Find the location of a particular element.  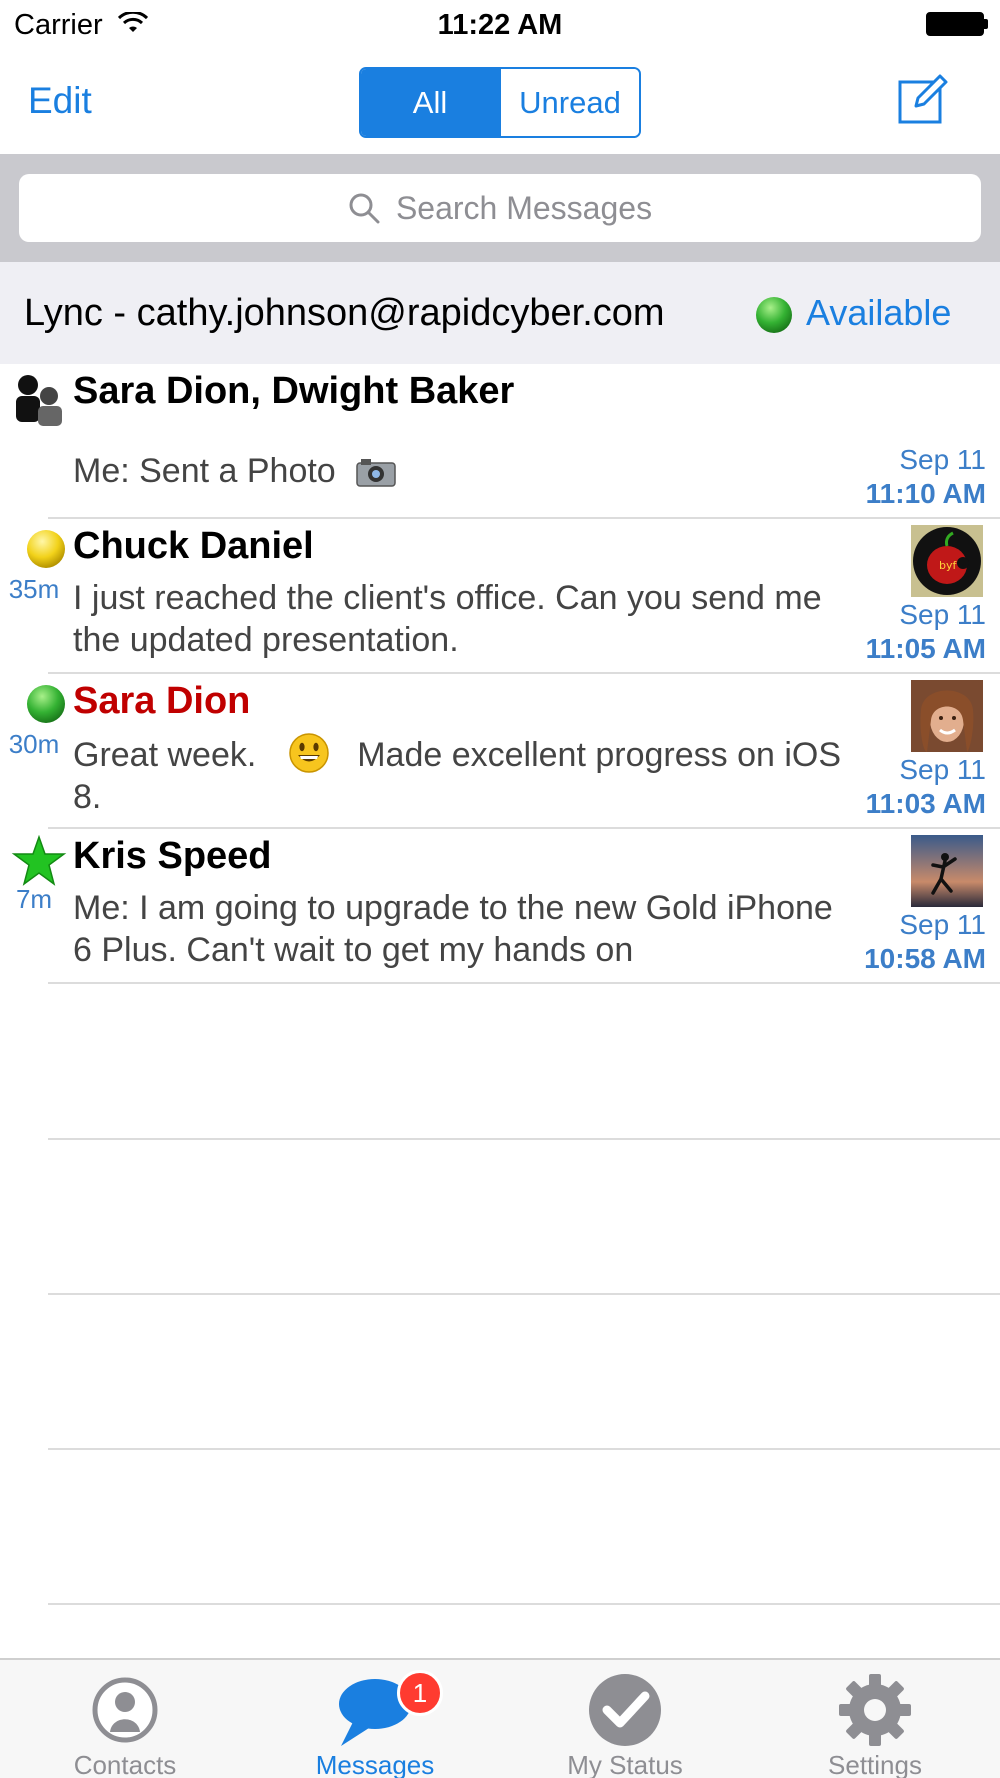

conversation-name: Kris Speed is located at coordinates (172, 856).